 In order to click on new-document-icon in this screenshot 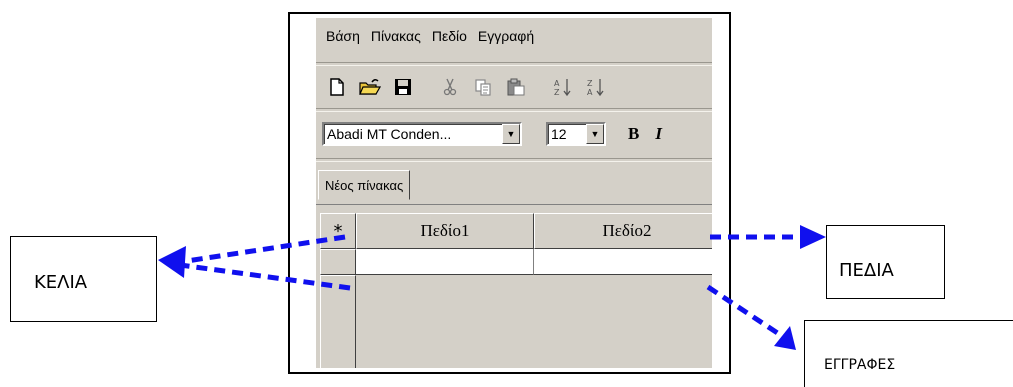, I will do `click(337, 87)`.